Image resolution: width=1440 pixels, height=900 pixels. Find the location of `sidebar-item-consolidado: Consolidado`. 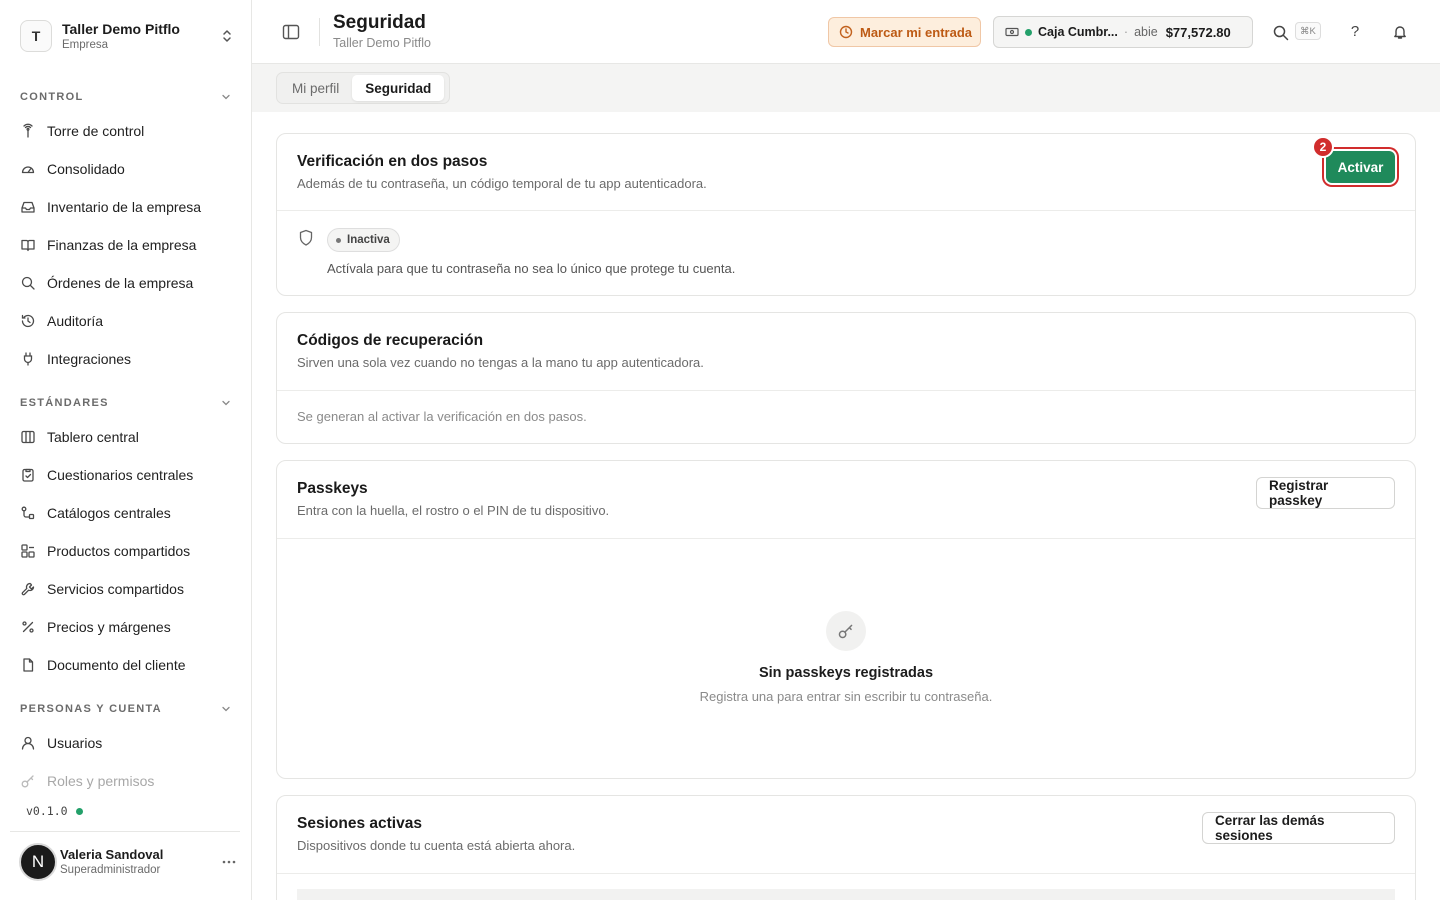

sidebar-item-consolidado: Consolidado is located at coordinates (126, 169).